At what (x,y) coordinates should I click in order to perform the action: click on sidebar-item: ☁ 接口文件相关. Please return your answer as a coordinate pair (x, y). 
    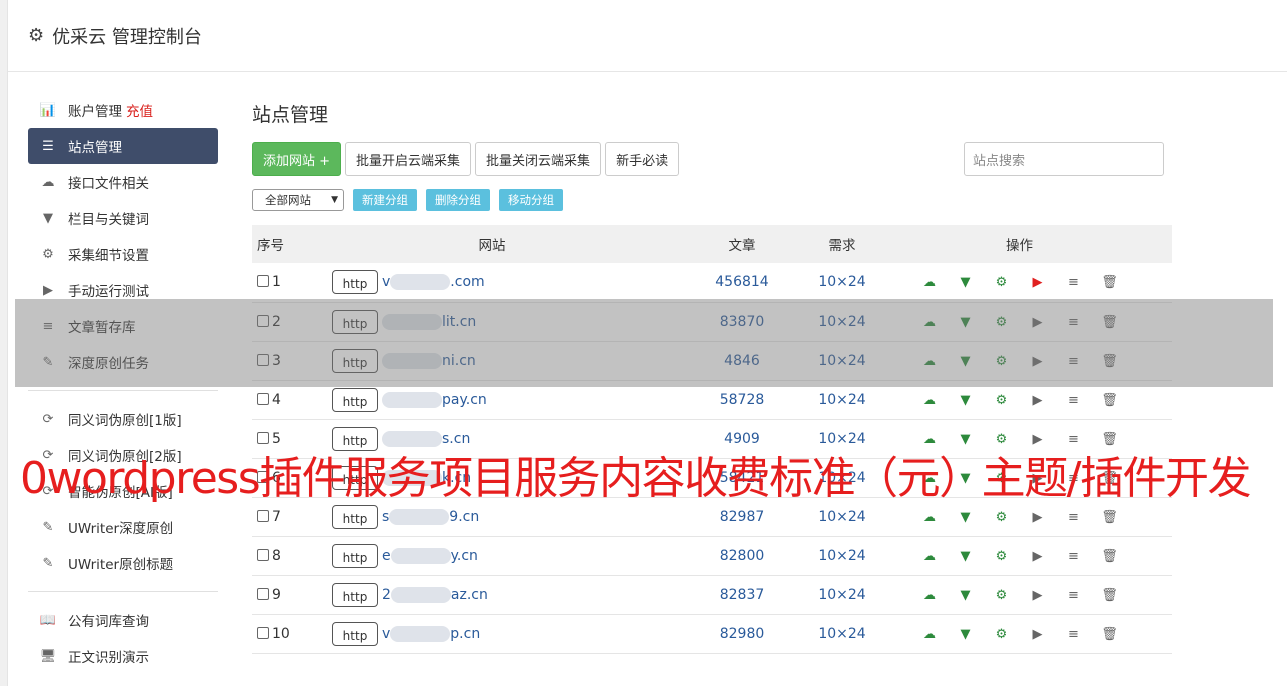
    Looking at the image, I should click on (123, 182).